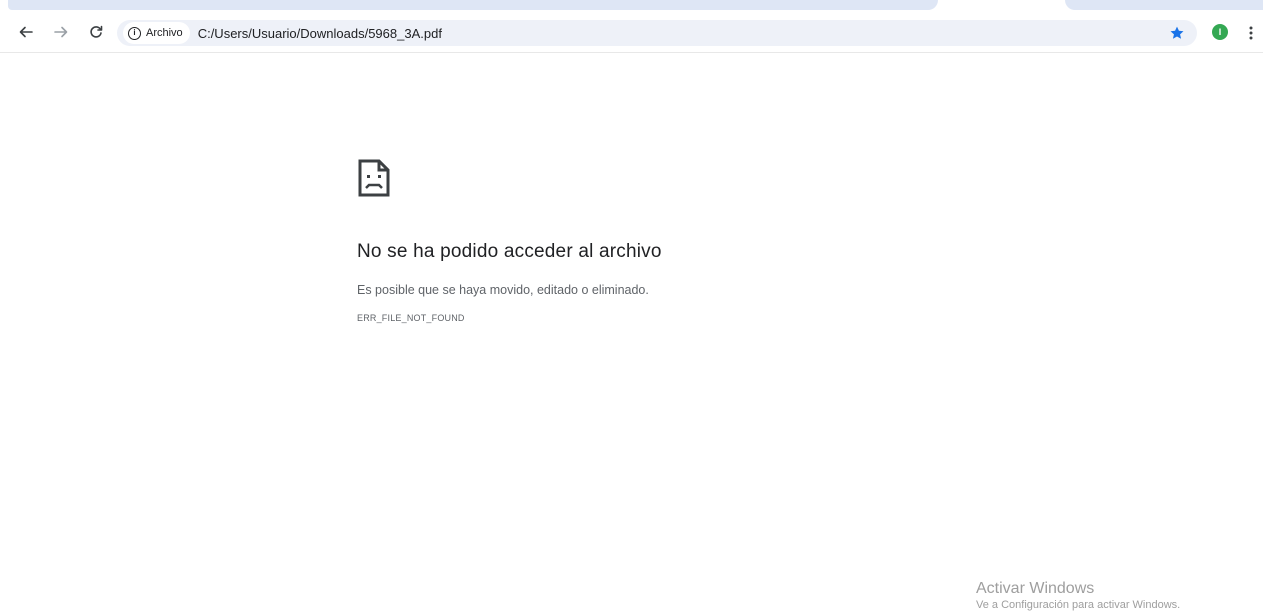 This screenshot has width=1263, height=615. I want to click on info-icon: i, so click(134, 33).